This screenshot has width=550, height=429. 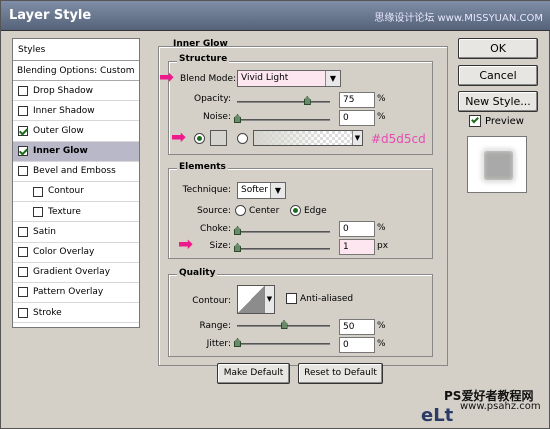 I want to click on style-item-pattern-overlay: Pattern Overlay, so click(x=76, y=293).